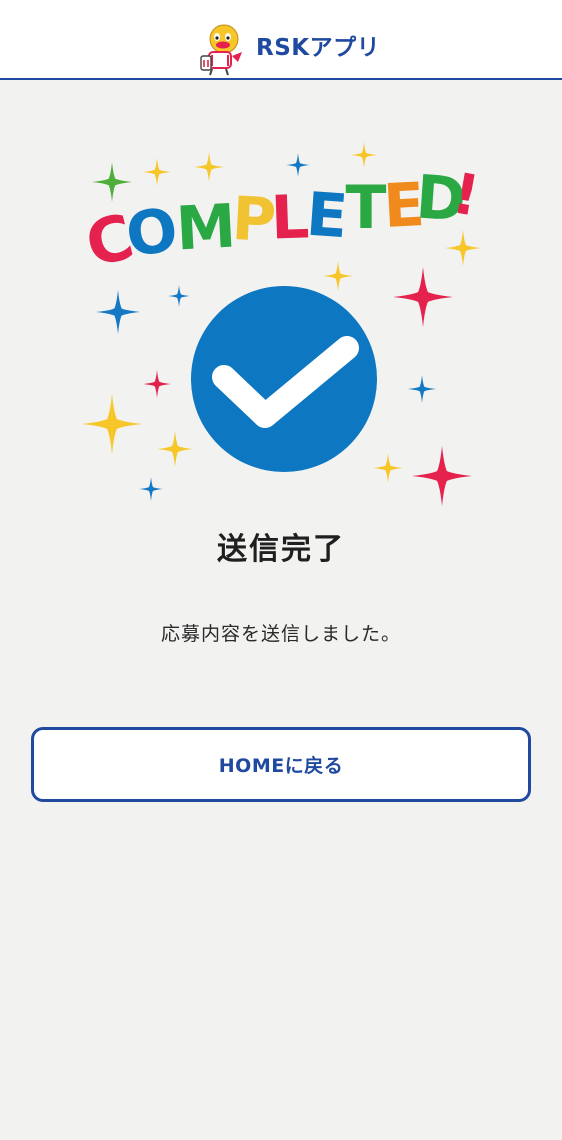 This screenshot has height=1140, width=562. Describe the element at coordinates (285, 382) in the screenshot. I see `checkmark-icon` at that location.